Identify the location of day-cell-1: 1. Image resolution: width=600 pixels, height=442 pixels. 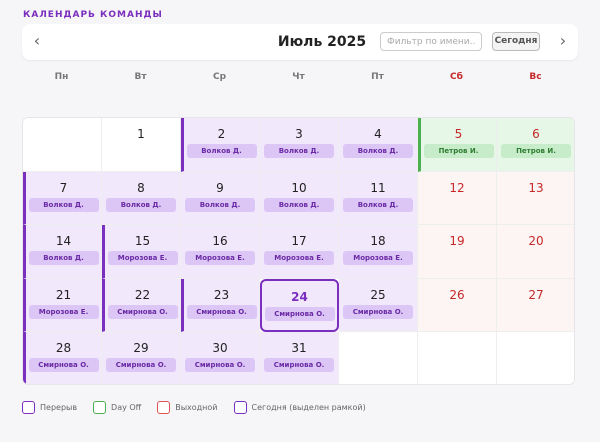
(141, 145).